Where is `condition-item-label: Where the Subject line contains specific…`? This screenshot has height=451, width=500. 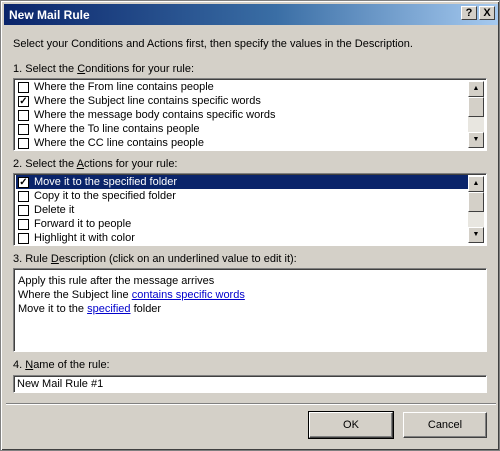
condition-item-label: Where the Subject line contains specific… is located at coordinates (147, 101).